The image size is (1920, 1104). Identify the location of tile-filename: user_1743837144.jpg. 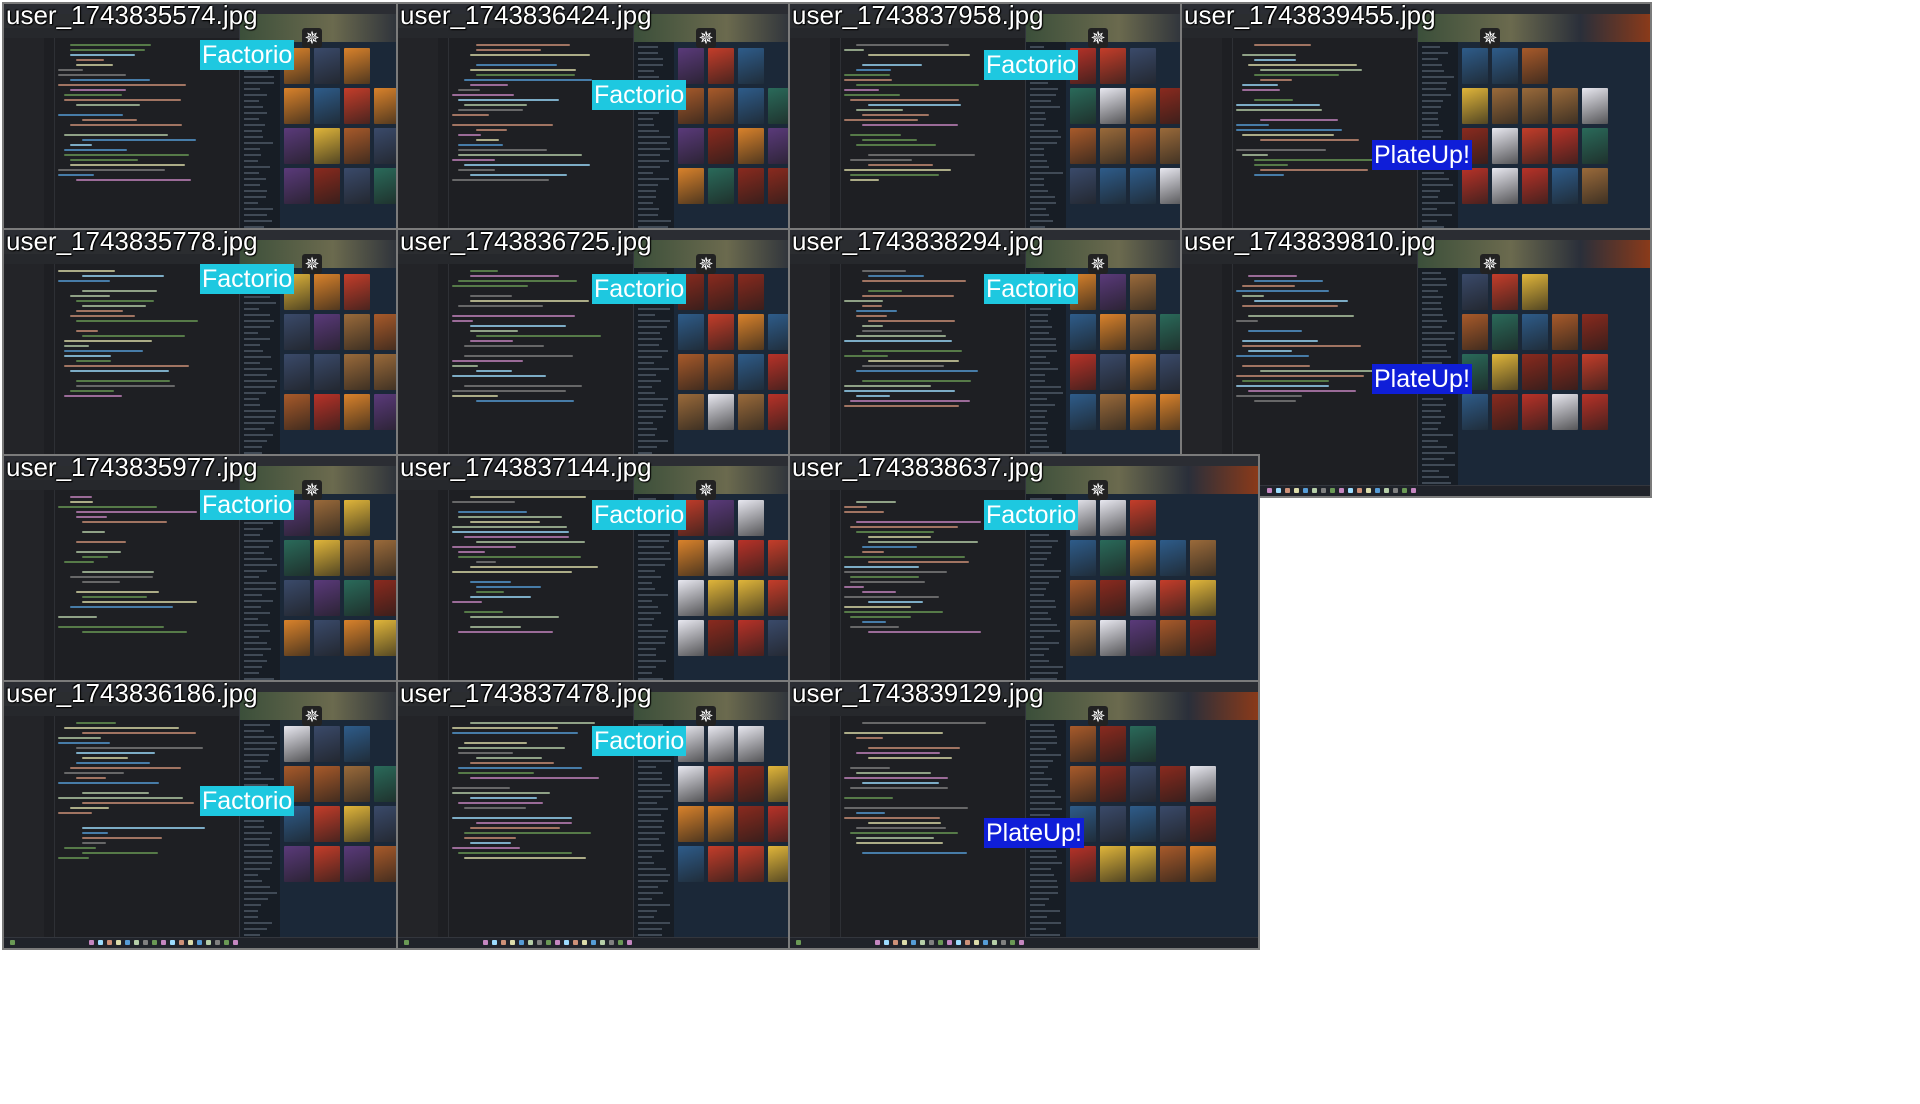
(526, 468).